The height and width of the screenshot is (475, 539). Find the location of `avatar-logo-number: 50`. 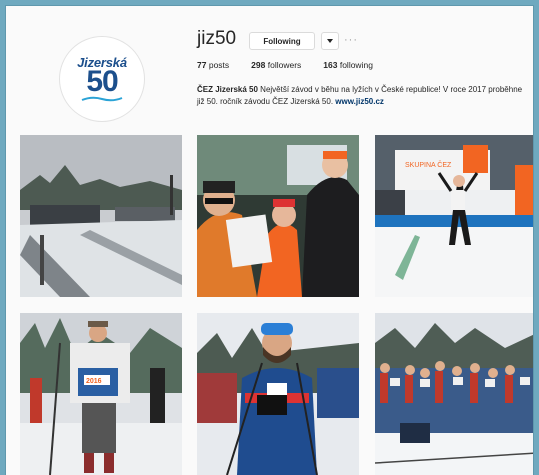

avatar-logo-number: 50 is located at coordinates (102, 81).